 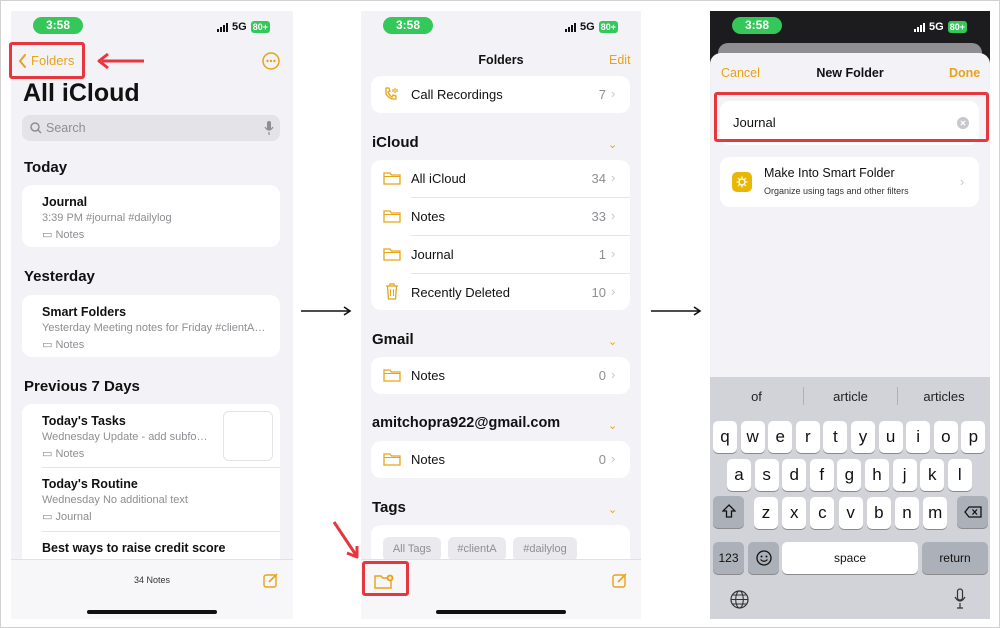 What do you see at coordinates (763, 558) in the screenshot?
I see `emoji-key` at bounding box center [763, 558].